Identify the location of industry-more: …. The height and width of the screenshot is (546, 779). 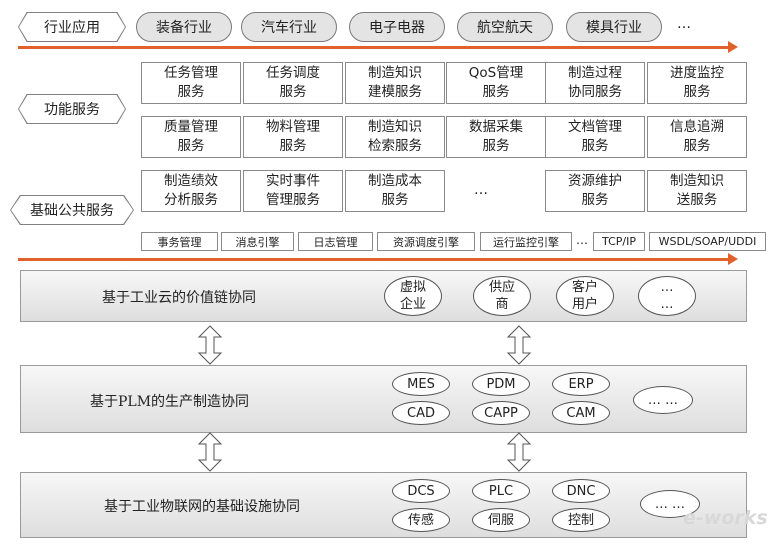
(684, 24).